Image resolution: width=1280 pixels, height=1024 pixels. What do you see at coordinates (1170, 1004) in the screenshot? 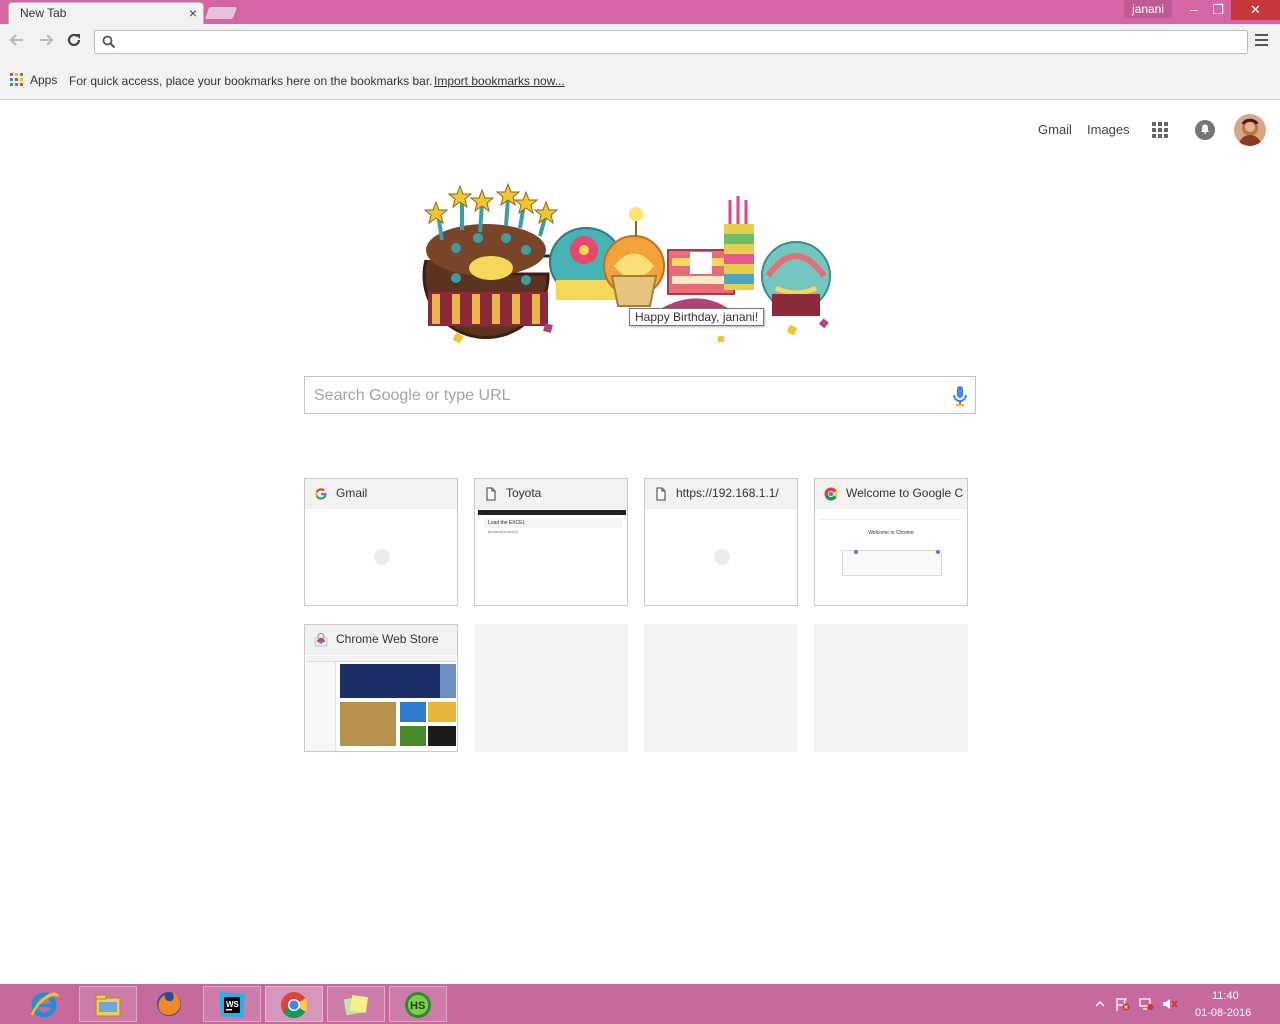
I see `volume-muted-icon` at bounding box center [1170, 1004].